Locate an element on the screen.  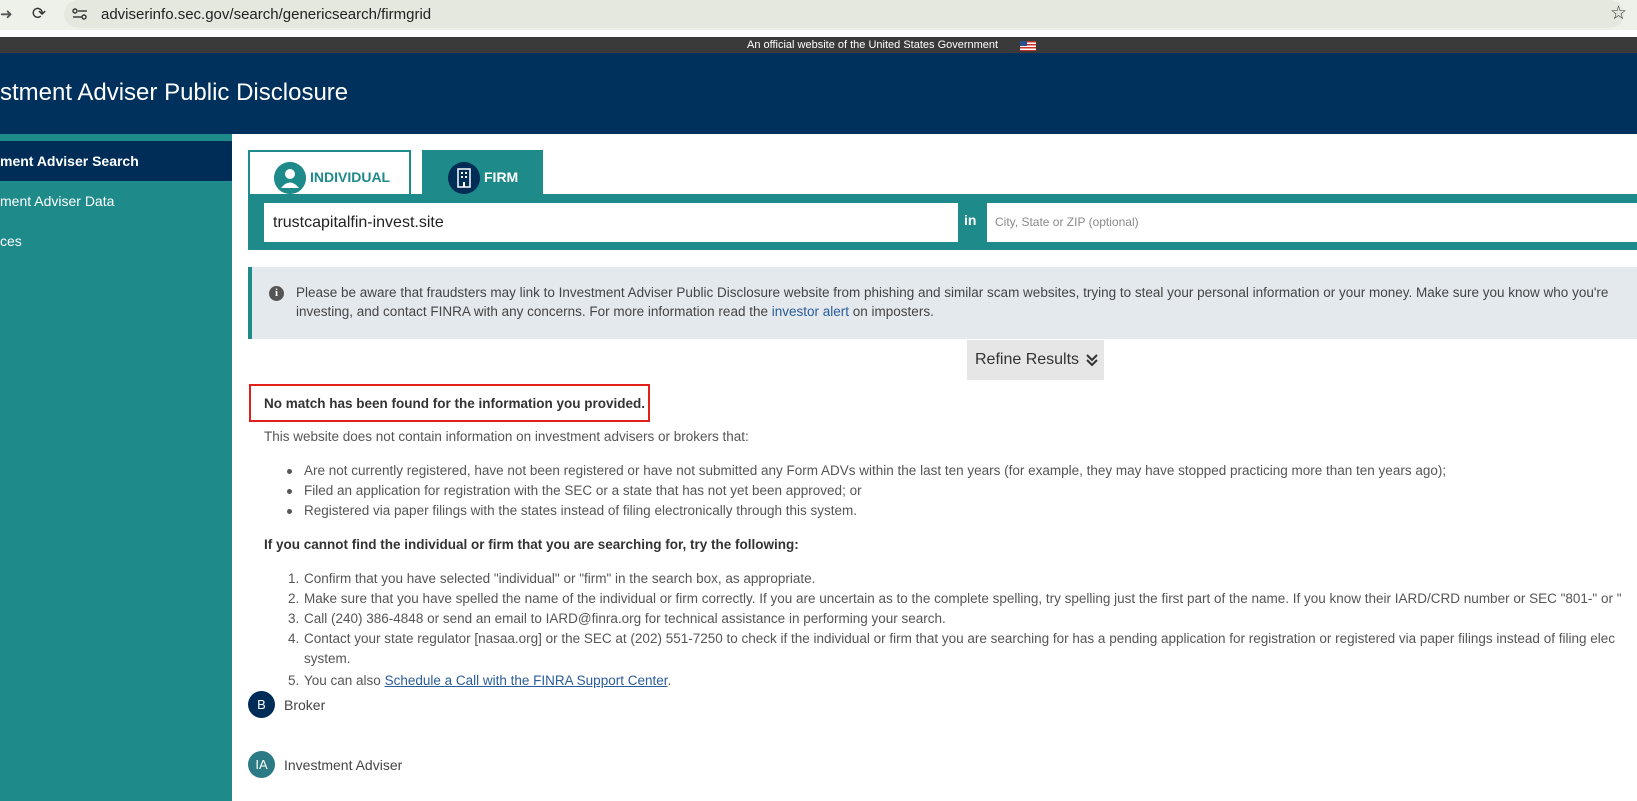
sidebar-item-adviser-search: ment Adviser Search is located at coordinates (116, 161).